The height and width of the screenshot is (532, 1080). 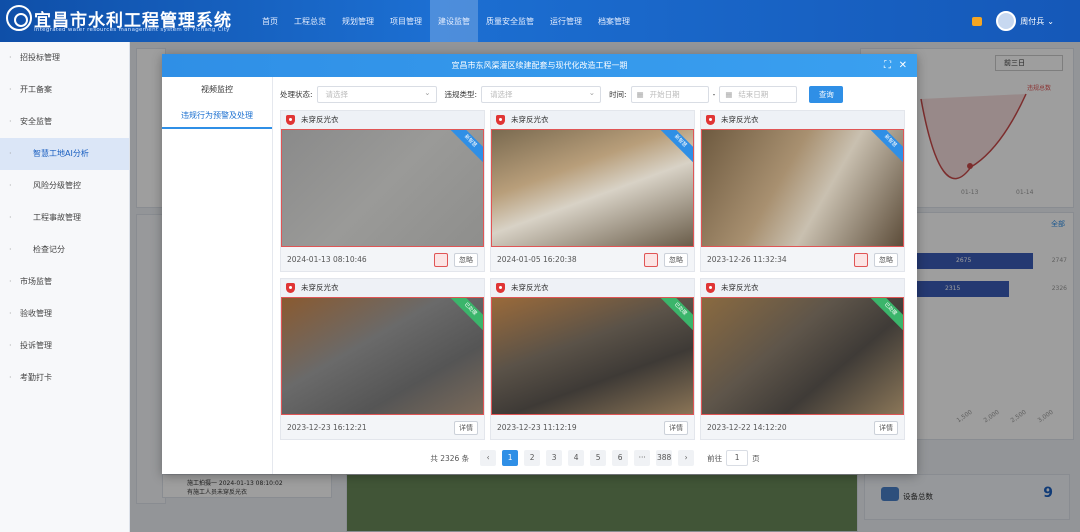 I want to click on page-button: 6, so click(x=620, y=458).